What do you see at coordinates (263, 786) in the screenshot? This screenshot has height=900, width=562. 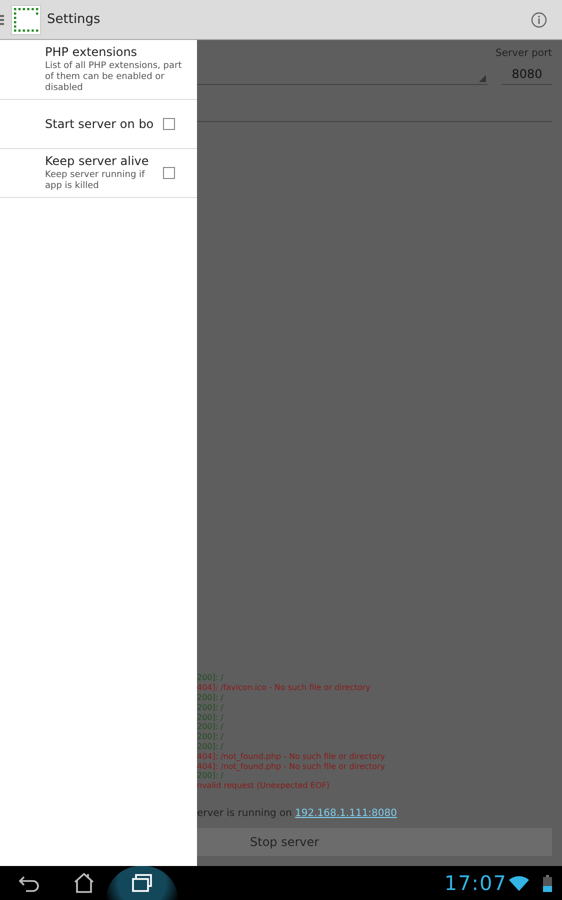 I see `log-line: nvalid request (Unexpected EOF)` at bounding box center [263, 786].